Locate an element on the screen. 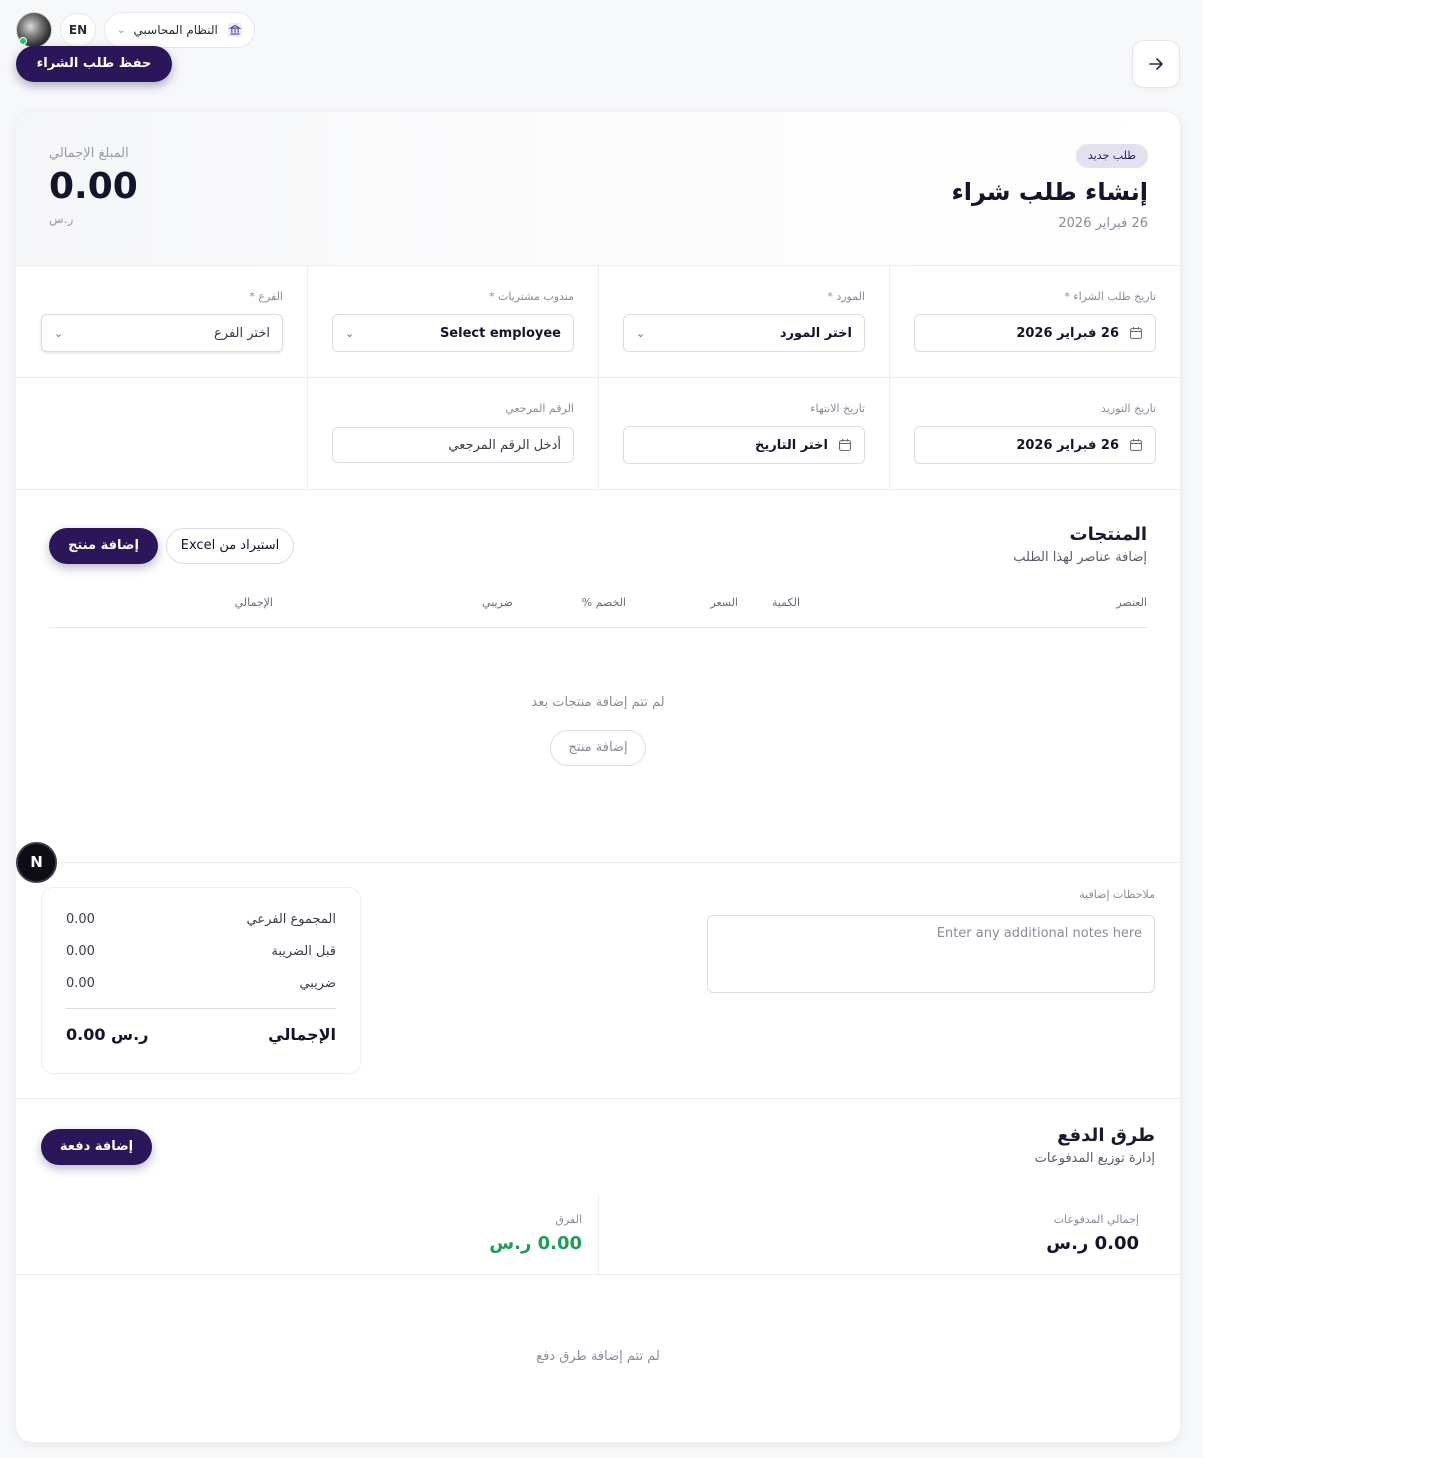 This screenshot has height=1458, width=1440. field-empty is located at coordinates (161, 433).